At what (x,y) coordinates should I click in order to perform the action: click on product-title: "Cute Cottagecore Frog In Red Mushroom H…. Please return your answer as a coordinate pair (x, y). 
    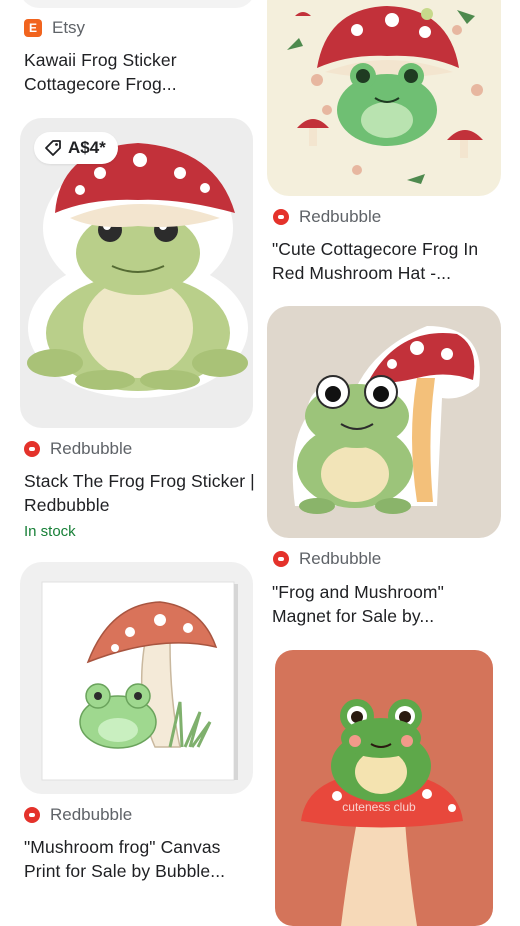
    Looking at the image, I should click on (388, 261).